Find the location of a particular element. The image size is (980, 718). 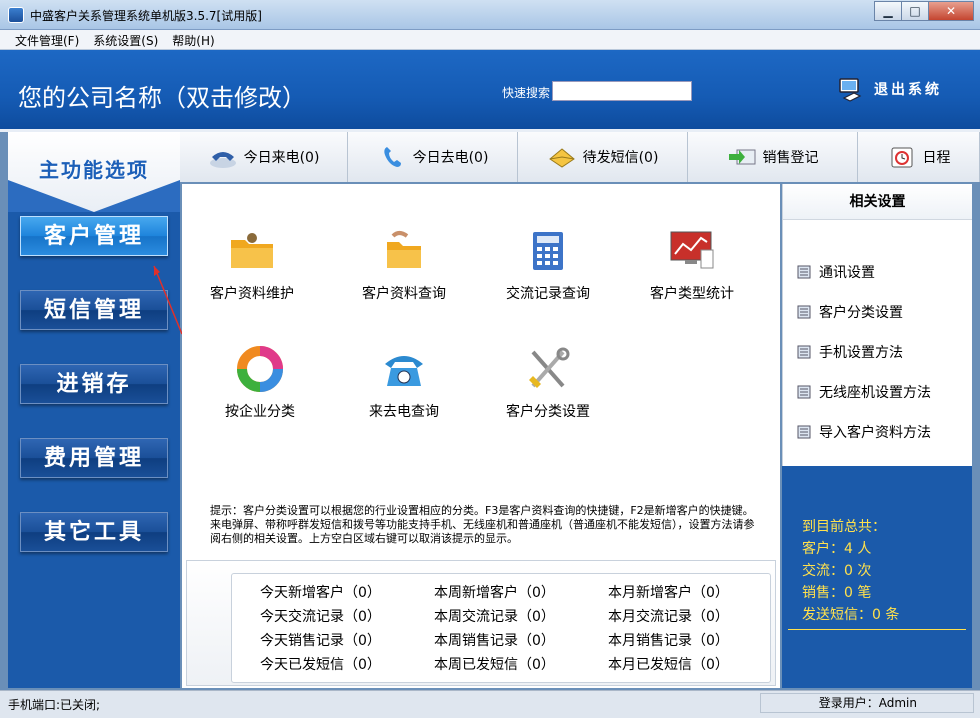

setting-customer-category: 客户分类设置 is located at coordinates (850, 312).